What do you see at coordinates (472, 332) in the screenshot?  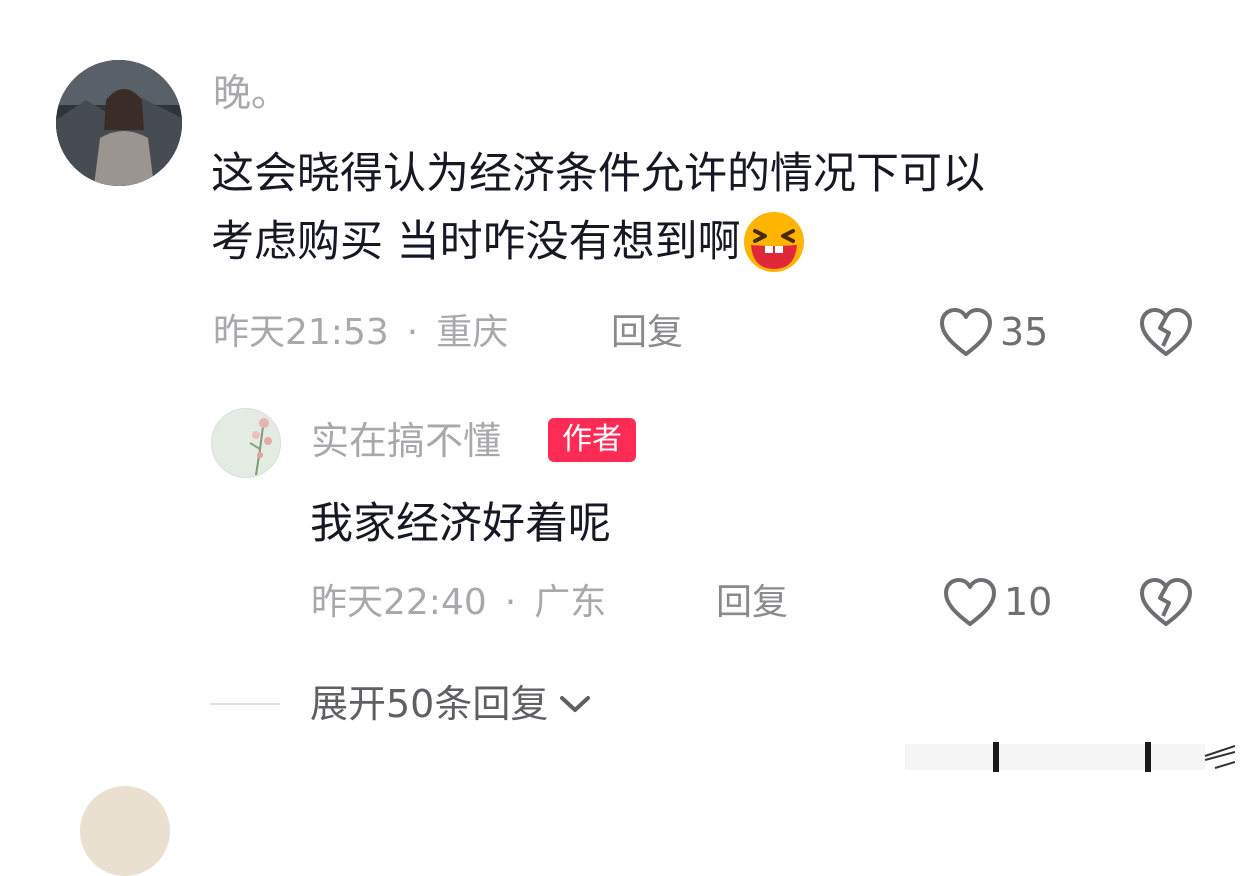 I see `comment-location: 重庆` at bounding box center [472, 332].